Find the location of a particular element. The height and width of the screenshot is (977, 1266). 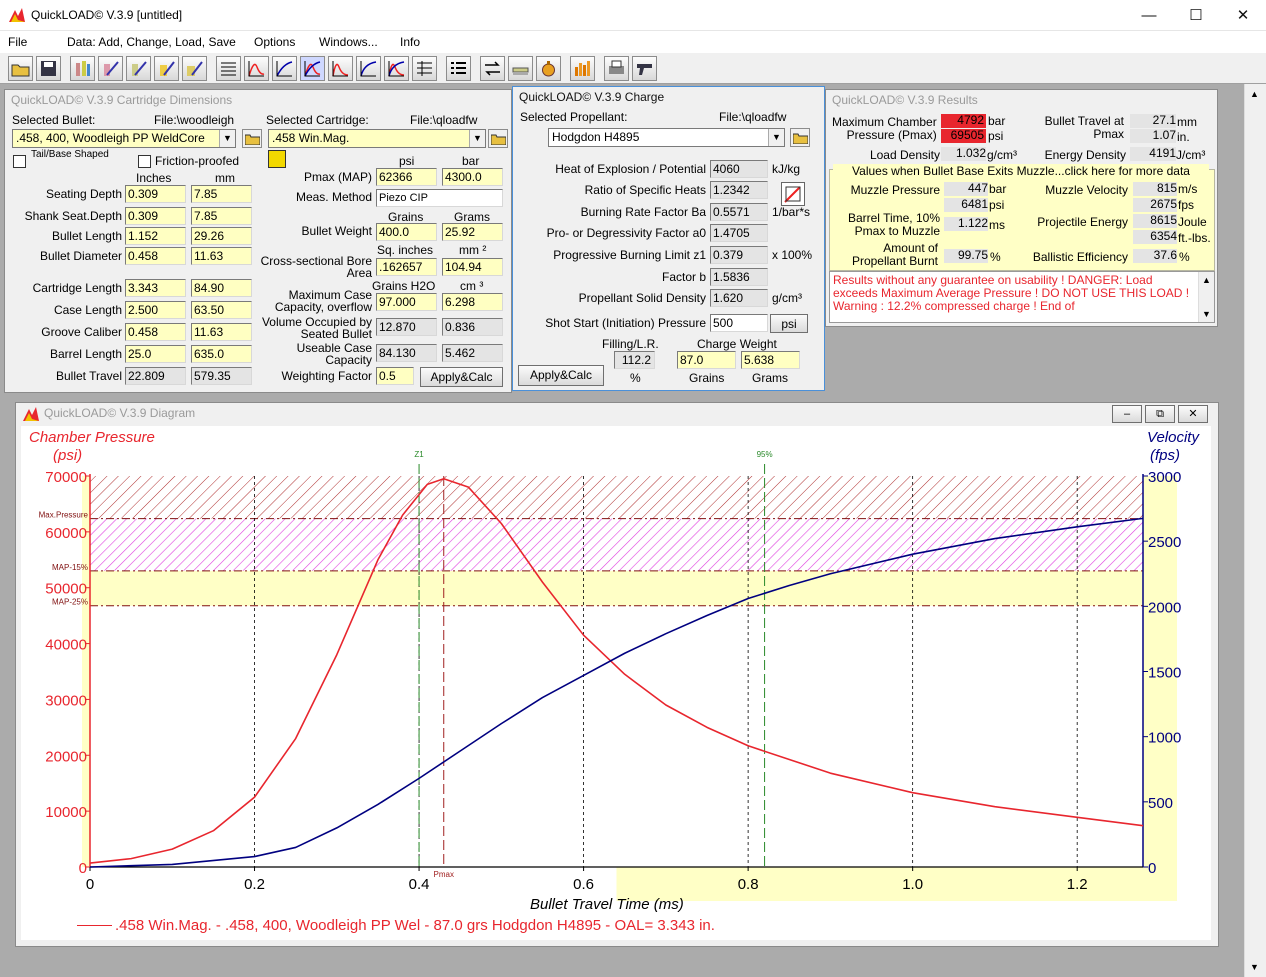

pressure-travel-chart-button is located at coordinates (340, 68).